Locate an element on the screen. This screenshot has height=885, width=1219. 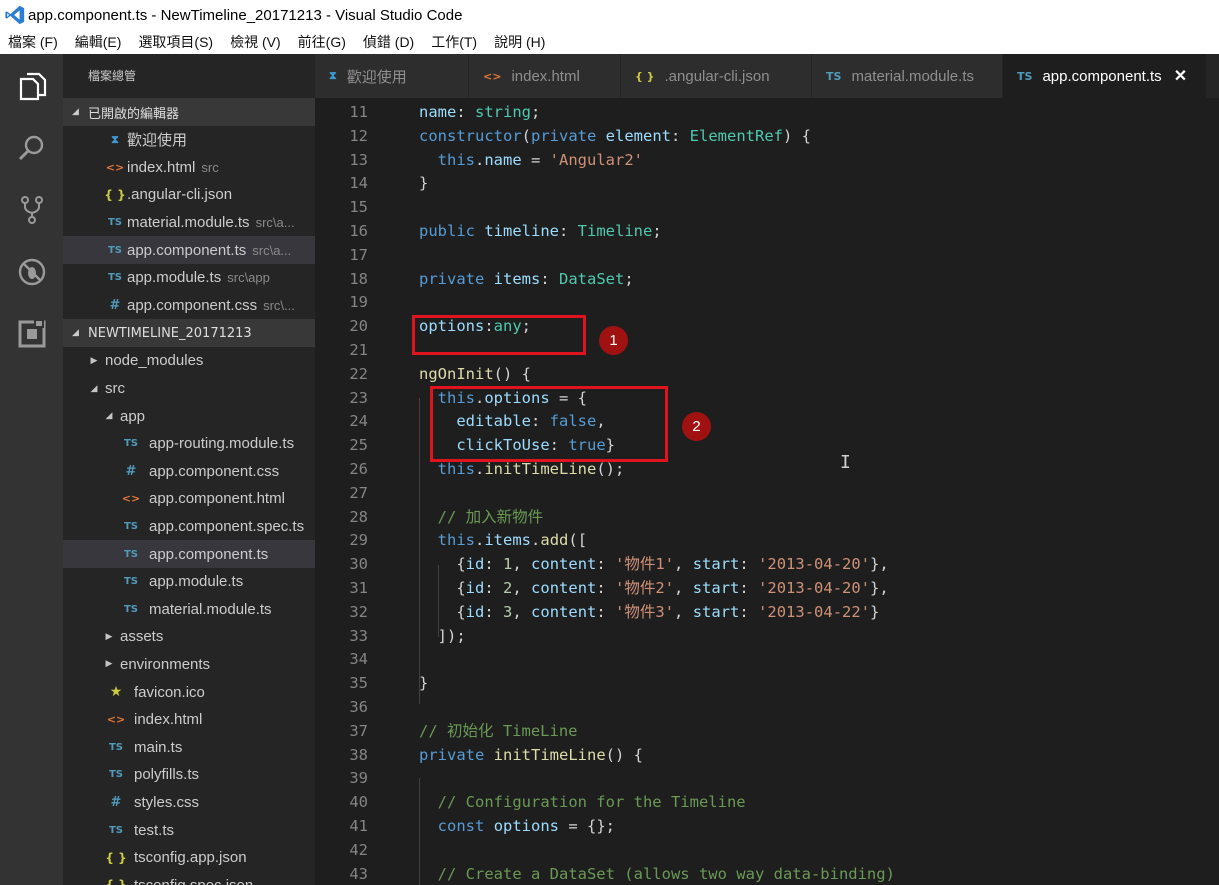
line-number: 28 is located at coordinates (358, 516).